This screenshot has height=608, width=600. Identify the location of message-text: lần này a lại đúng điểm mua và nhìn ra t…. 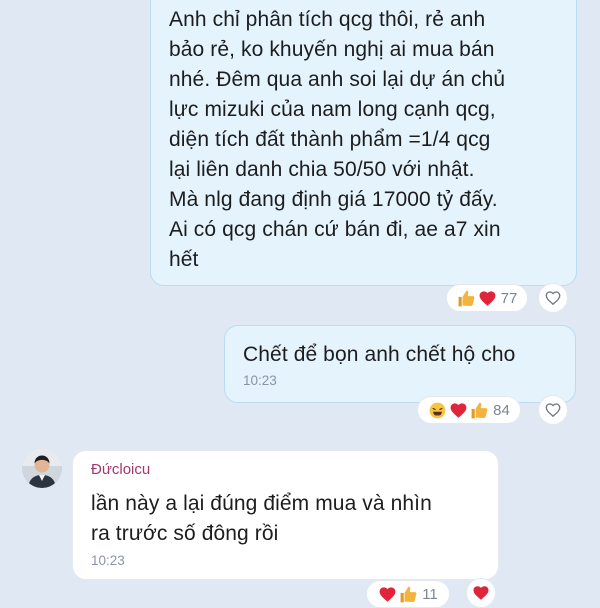
(261, 518).